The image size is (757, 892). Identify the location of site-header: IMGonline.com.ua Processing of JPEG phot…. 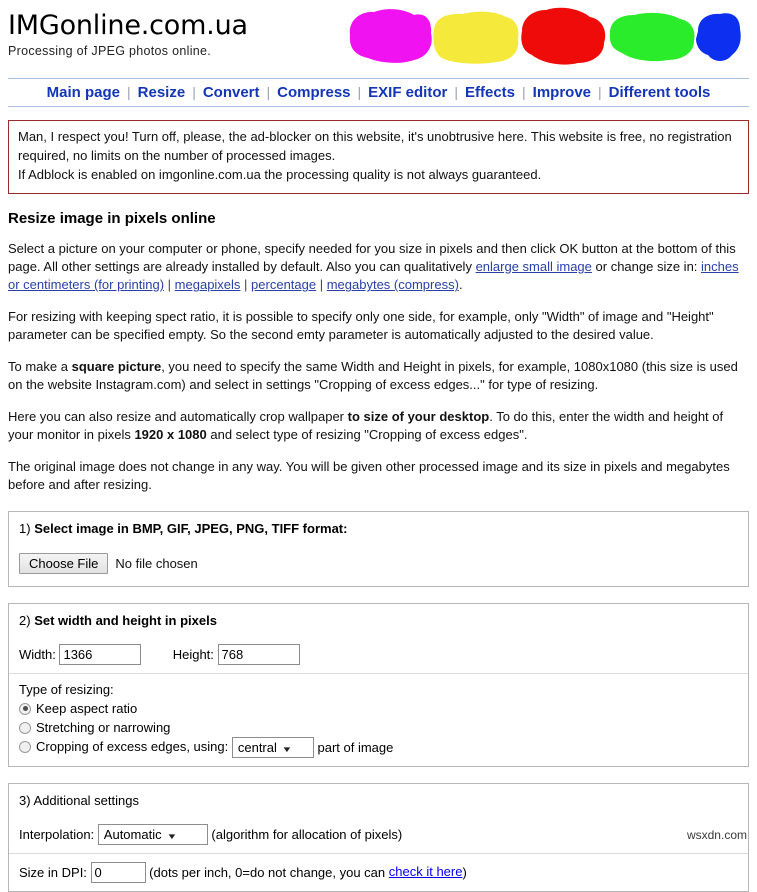
(378, 36).